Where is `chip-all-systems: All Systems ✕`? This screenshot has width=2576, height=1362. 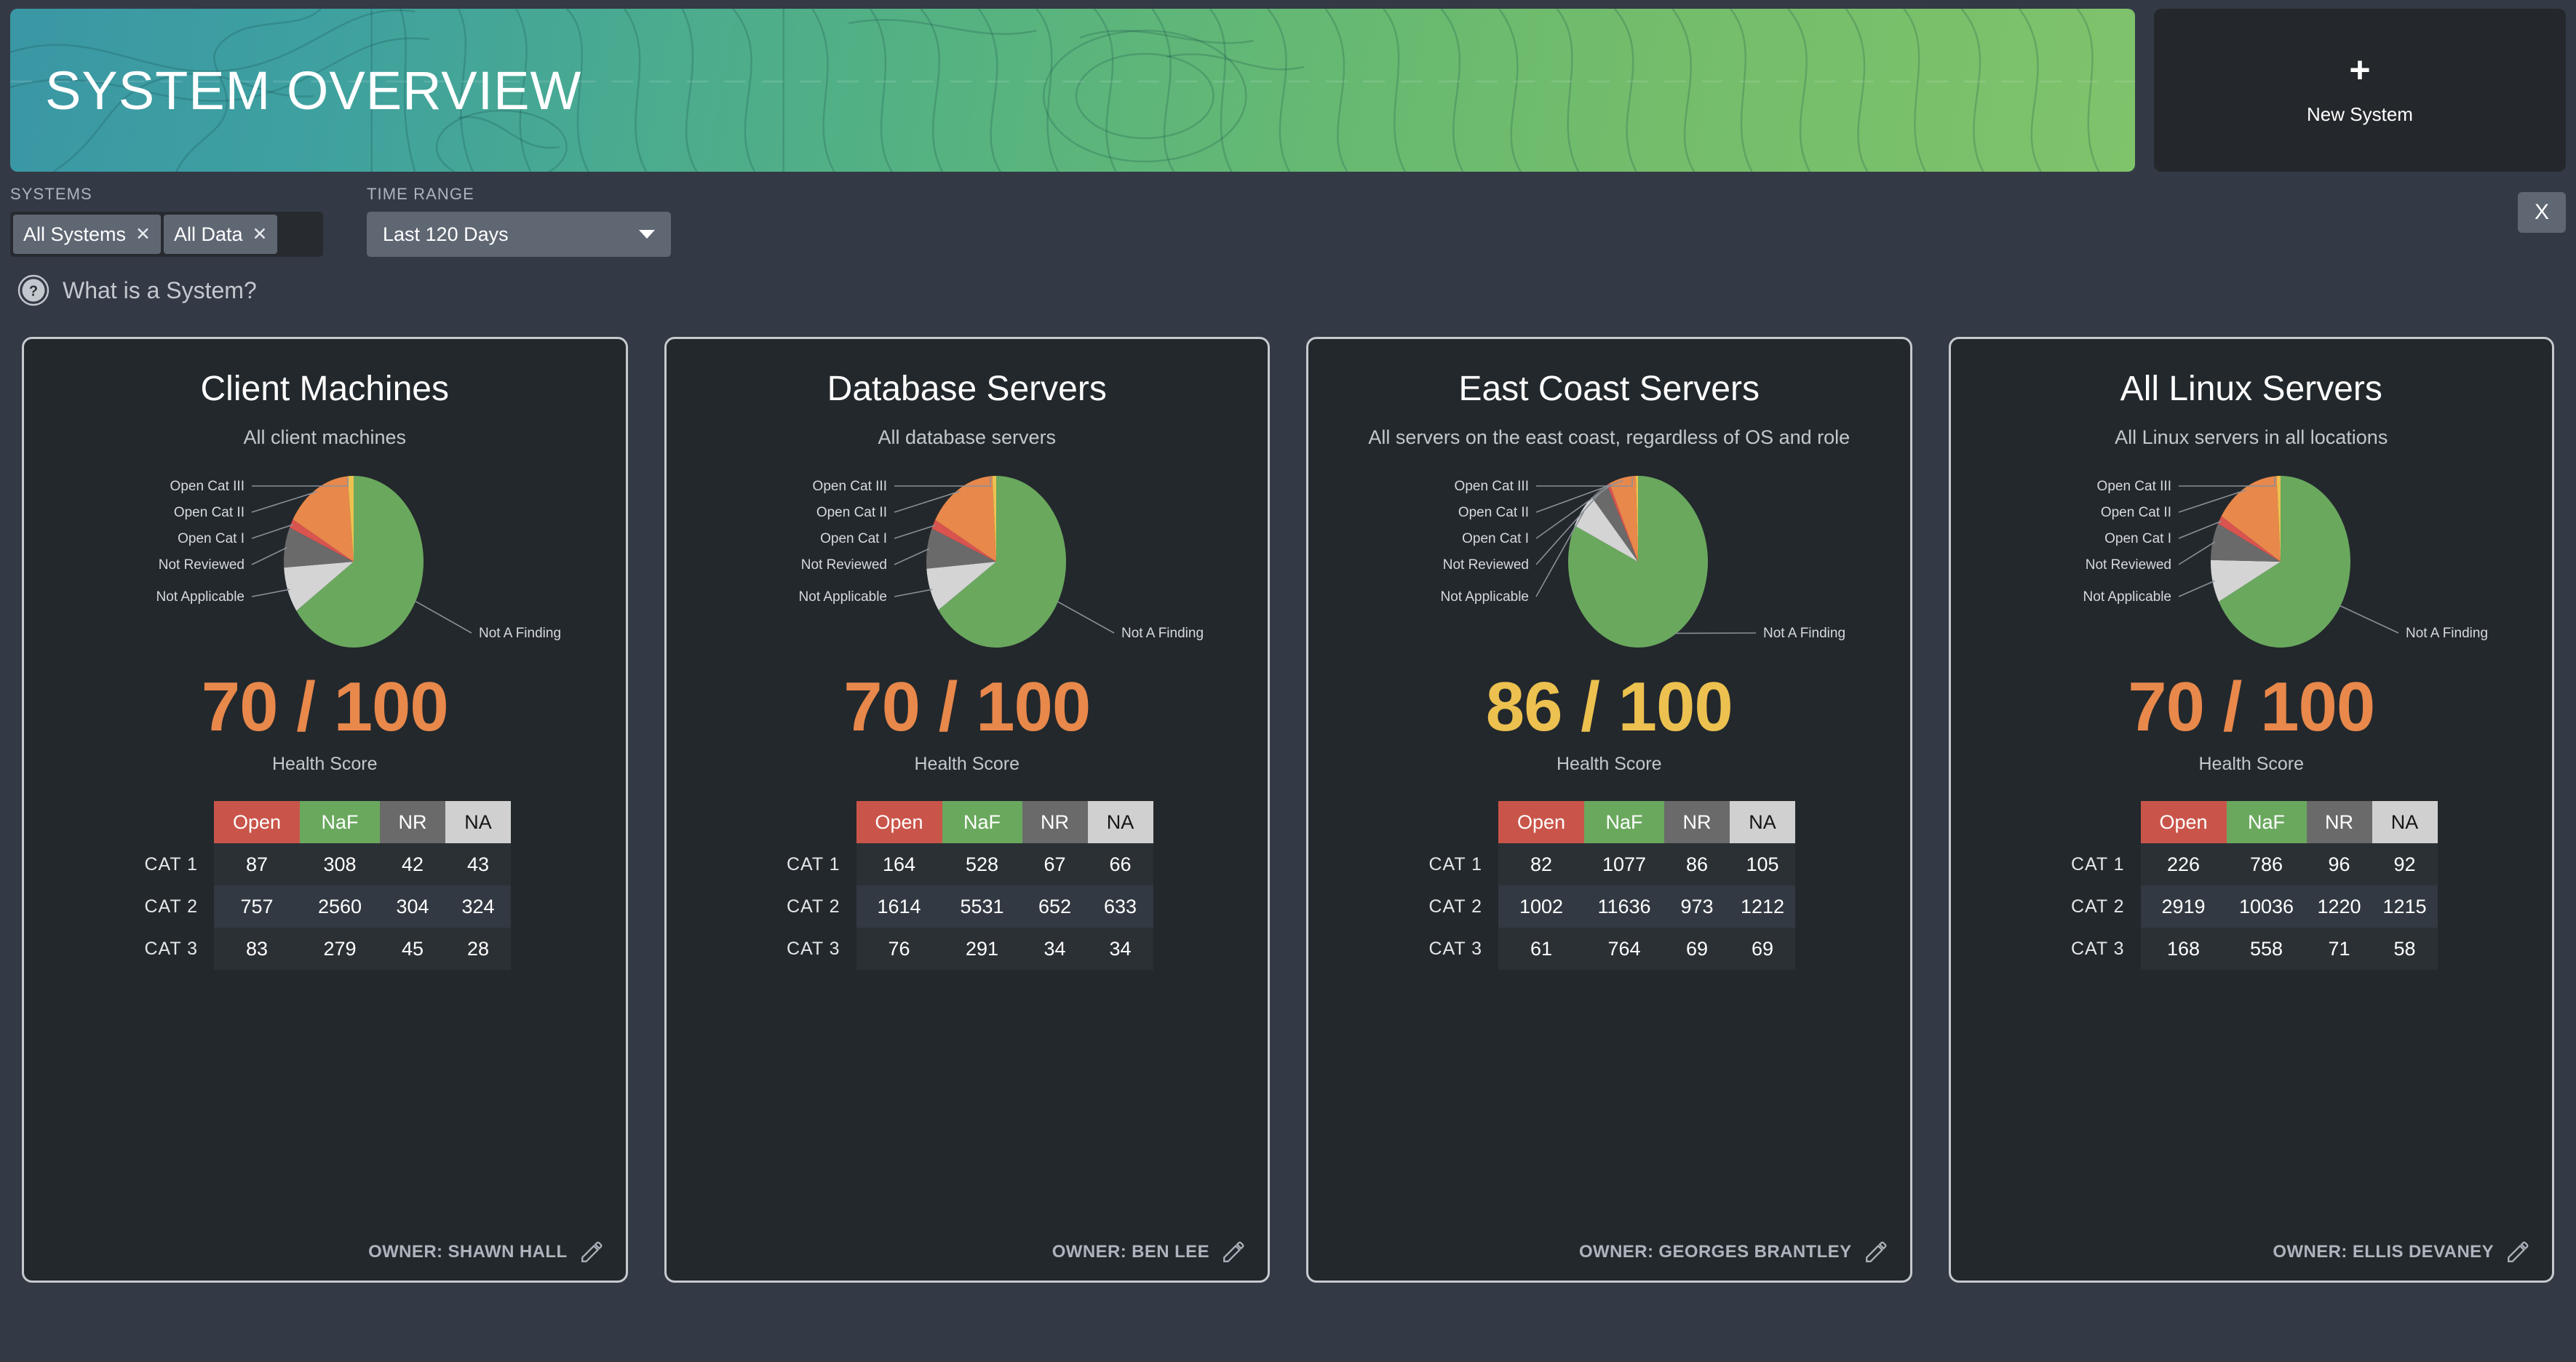 chip-all-systems: All Systems ✕ is located at coordinates (87, 234).